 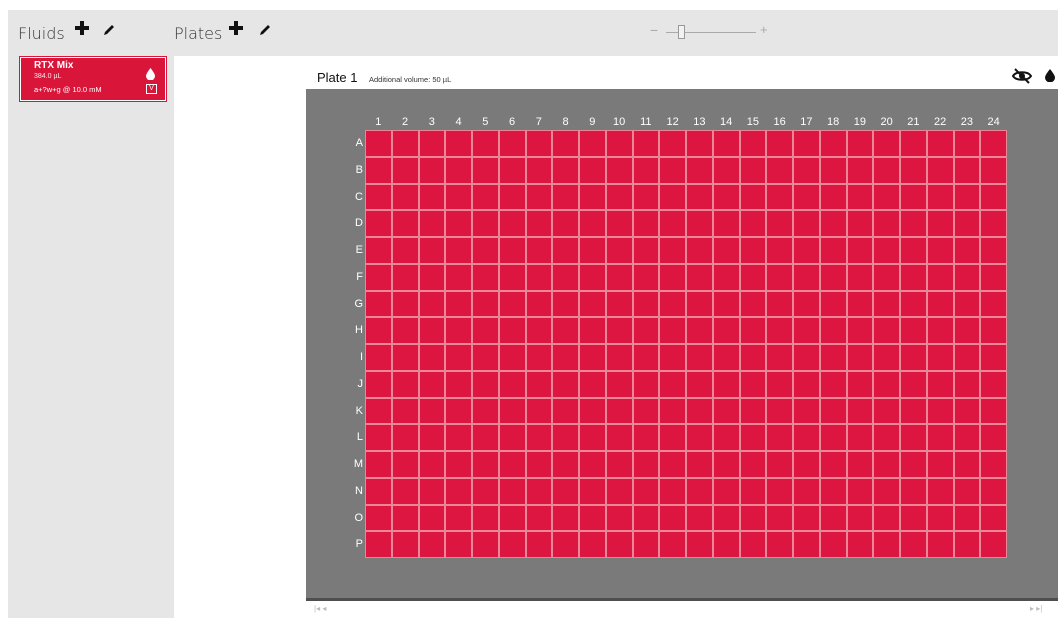 I want to click on row-label: E, so click(x=353, y=250).